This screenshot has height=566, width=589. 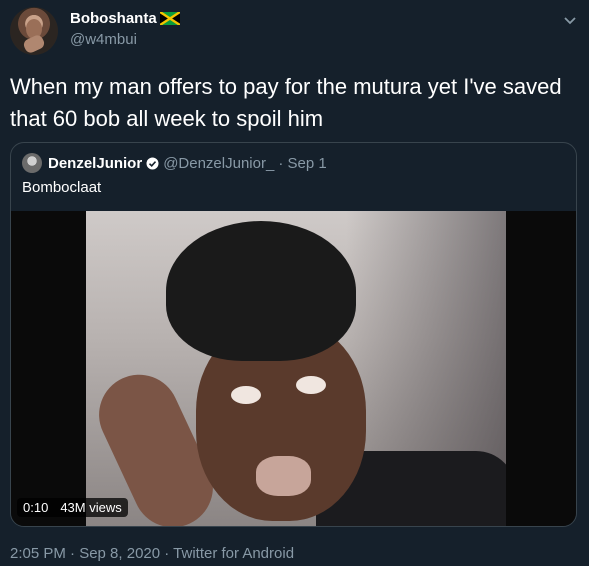 I want to click on video-info-badge: 0:10 43M views, so click(x=72, y=507).